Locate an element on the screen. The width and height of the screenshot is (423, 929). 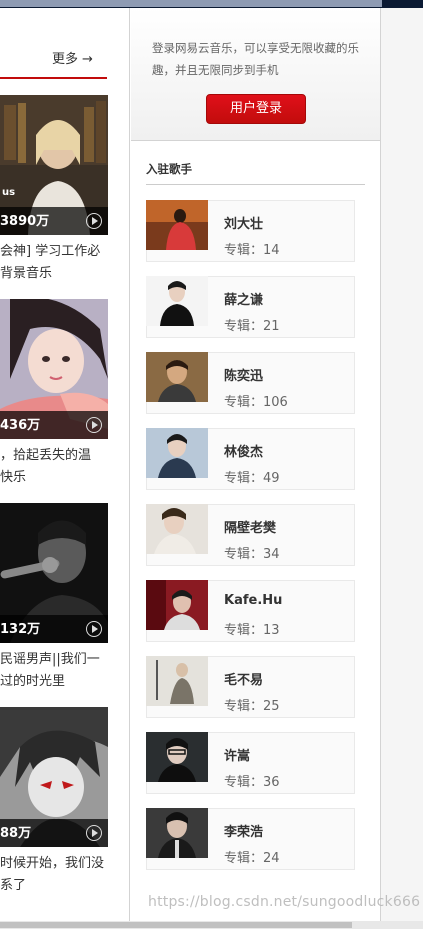
playlist-title: ，拾起丢失的温 快乐 is located at coordinates (59, 467).